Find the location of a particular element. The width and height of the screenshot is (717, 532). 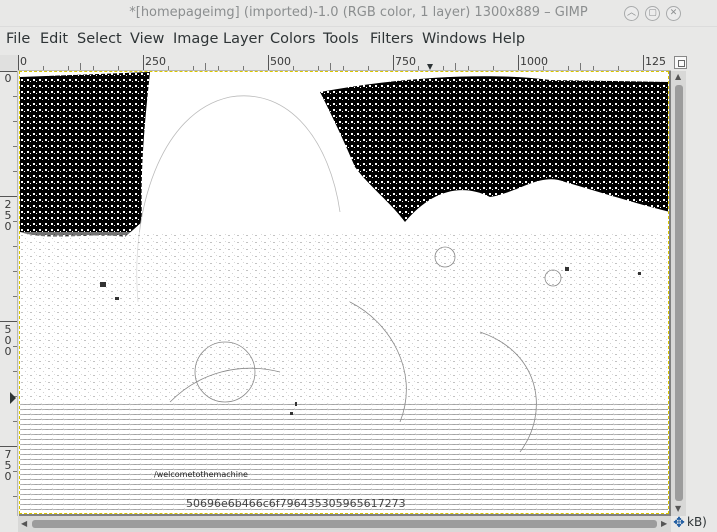

navigate-icon: ✥ is located at coordinates (679, 523).